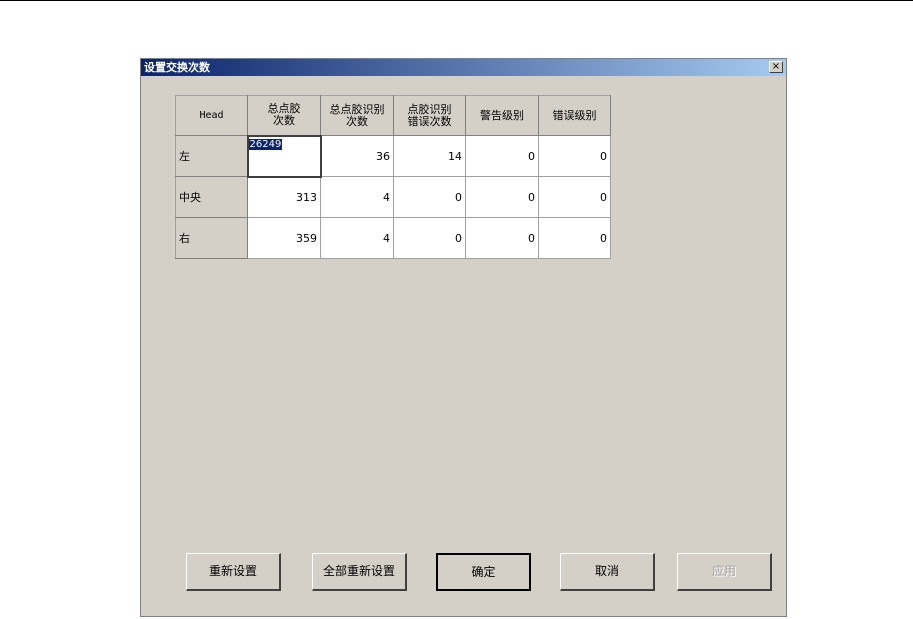  I want to click on row-header-left: 左, so click(211, 156).